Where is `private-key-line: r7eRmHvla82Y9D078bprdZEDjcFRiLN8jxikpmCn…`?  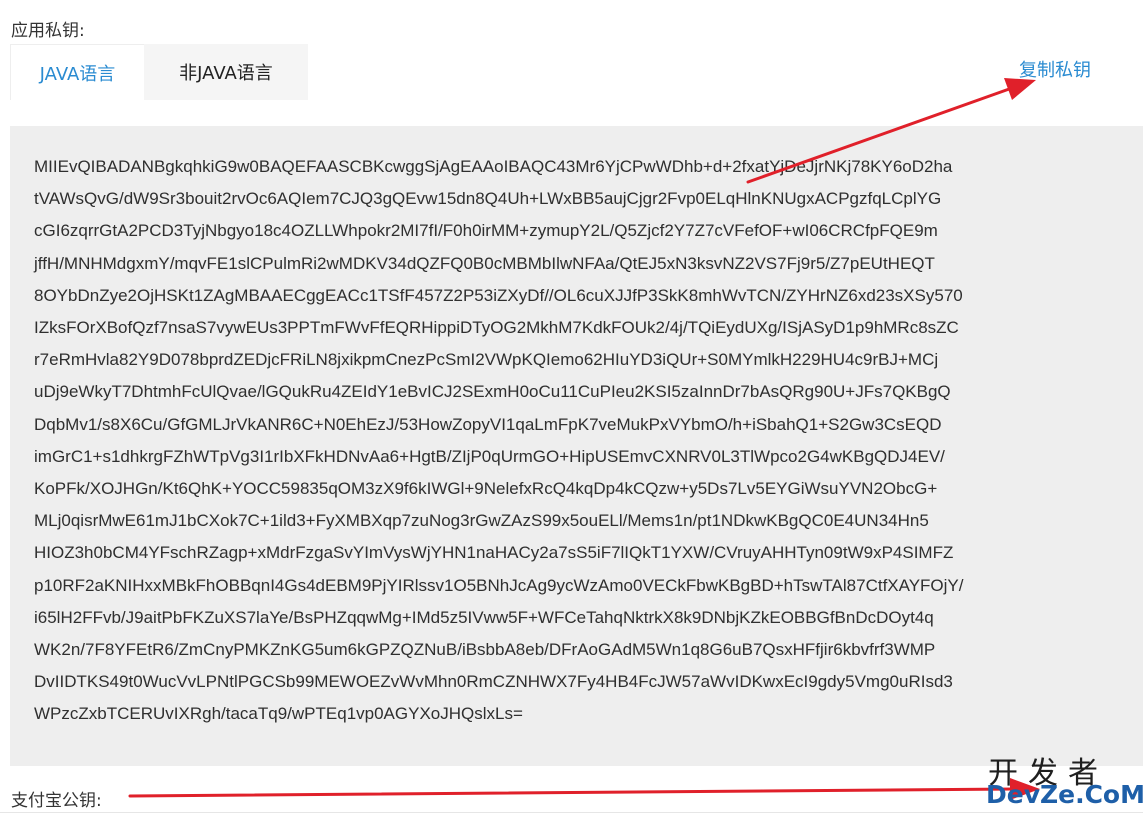
private-key-line: r7eRmHvla82Y9D078bprdZEDjcFRiLN8jxikpmCn… is located at coordinates (486, 360).